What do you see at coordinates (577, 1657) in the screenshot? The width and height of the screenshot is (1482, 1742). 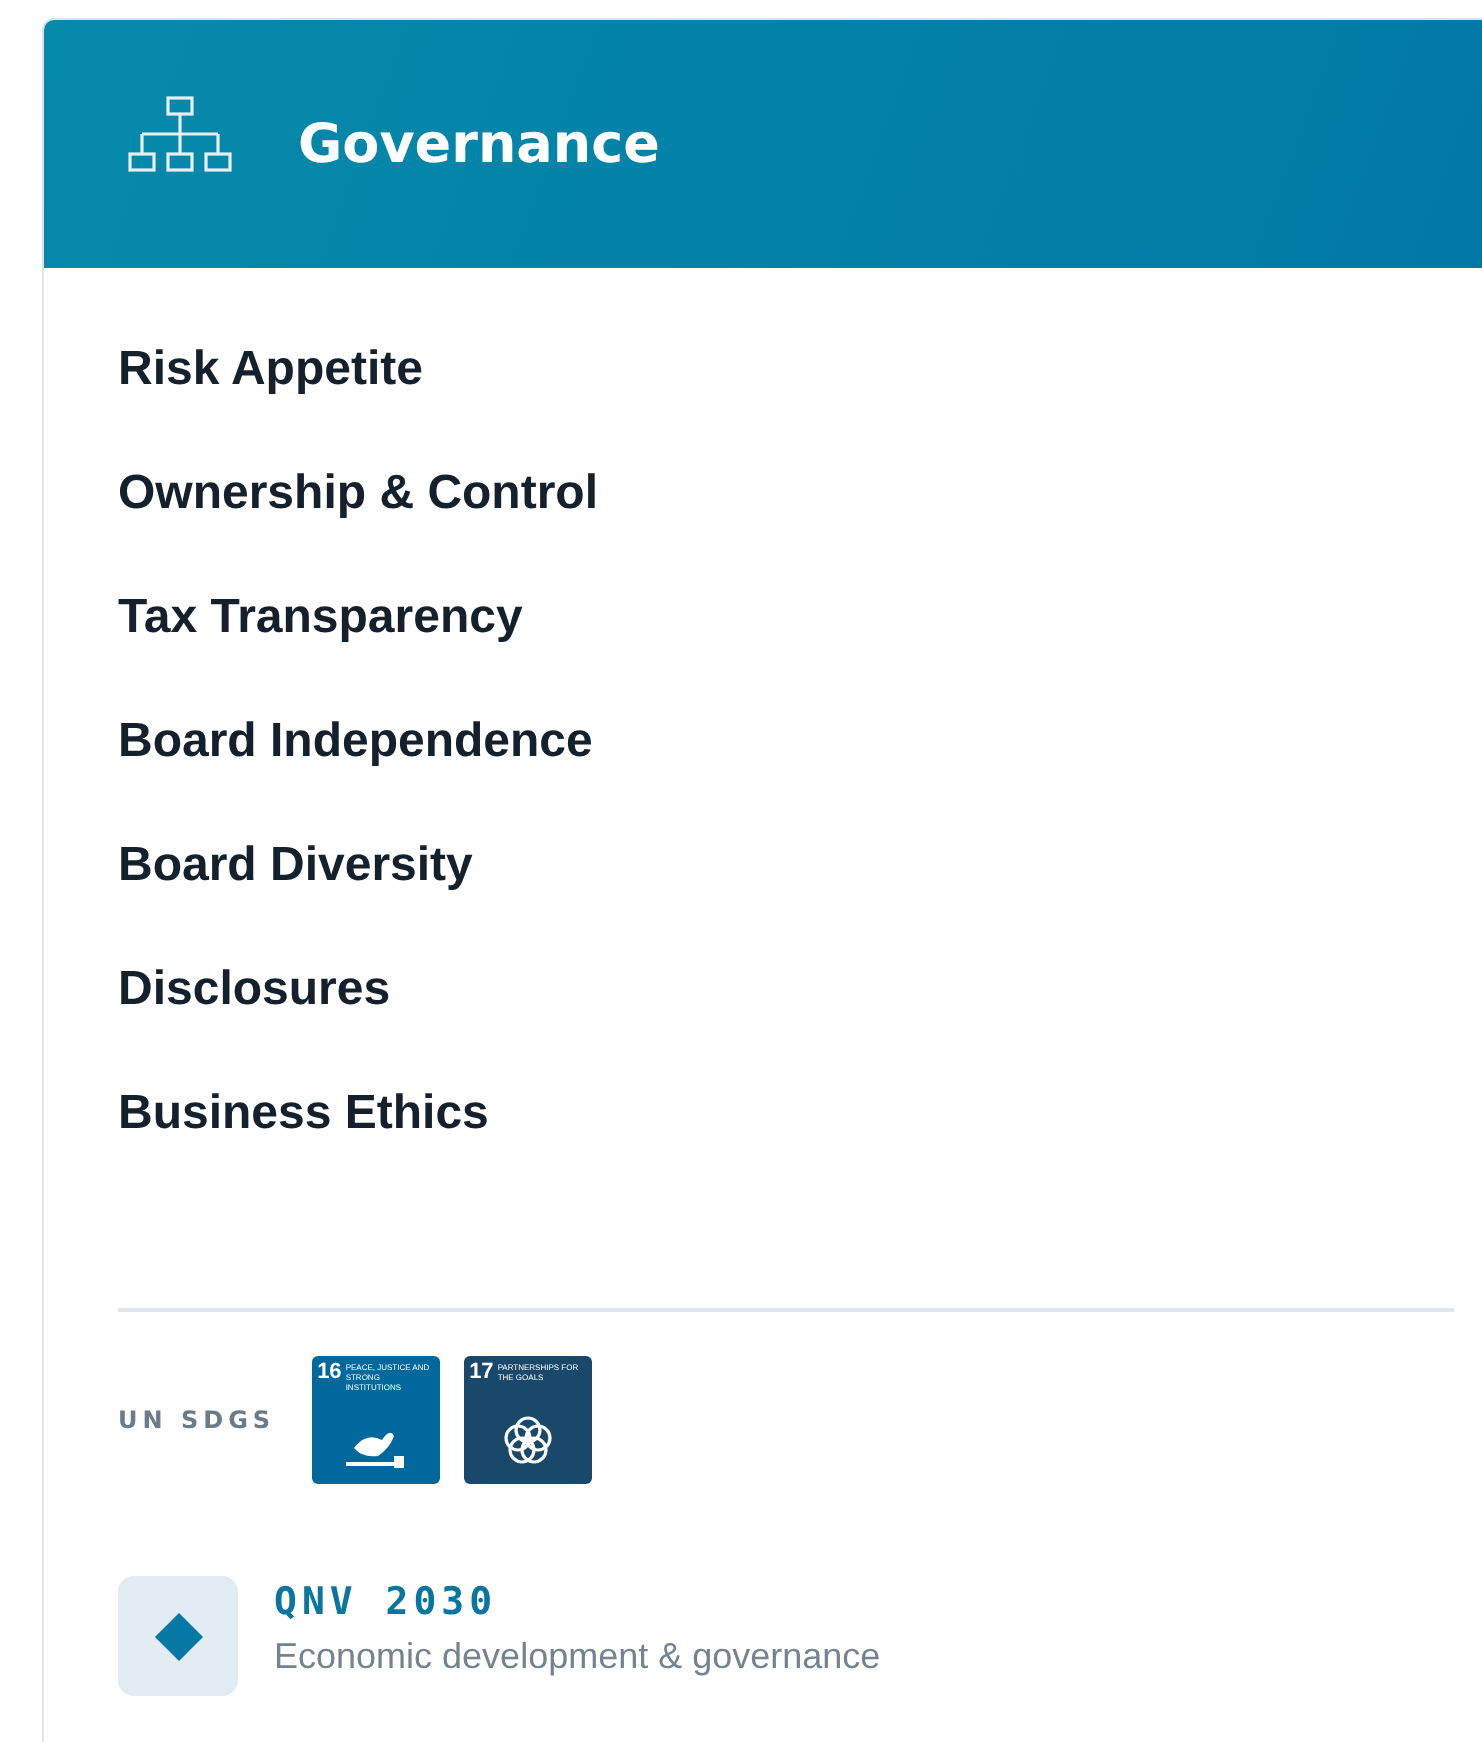 I see `vision-subtitle: Economic development & governance` at bounding box center [577, 1657].